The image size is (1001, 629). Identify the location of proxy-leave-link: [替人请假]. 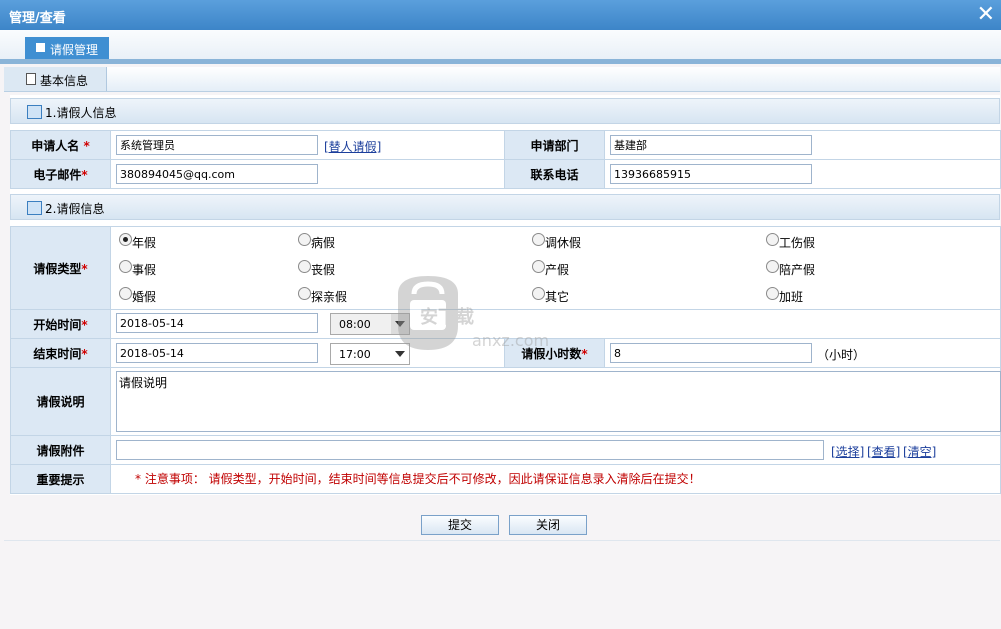
(352, 146).